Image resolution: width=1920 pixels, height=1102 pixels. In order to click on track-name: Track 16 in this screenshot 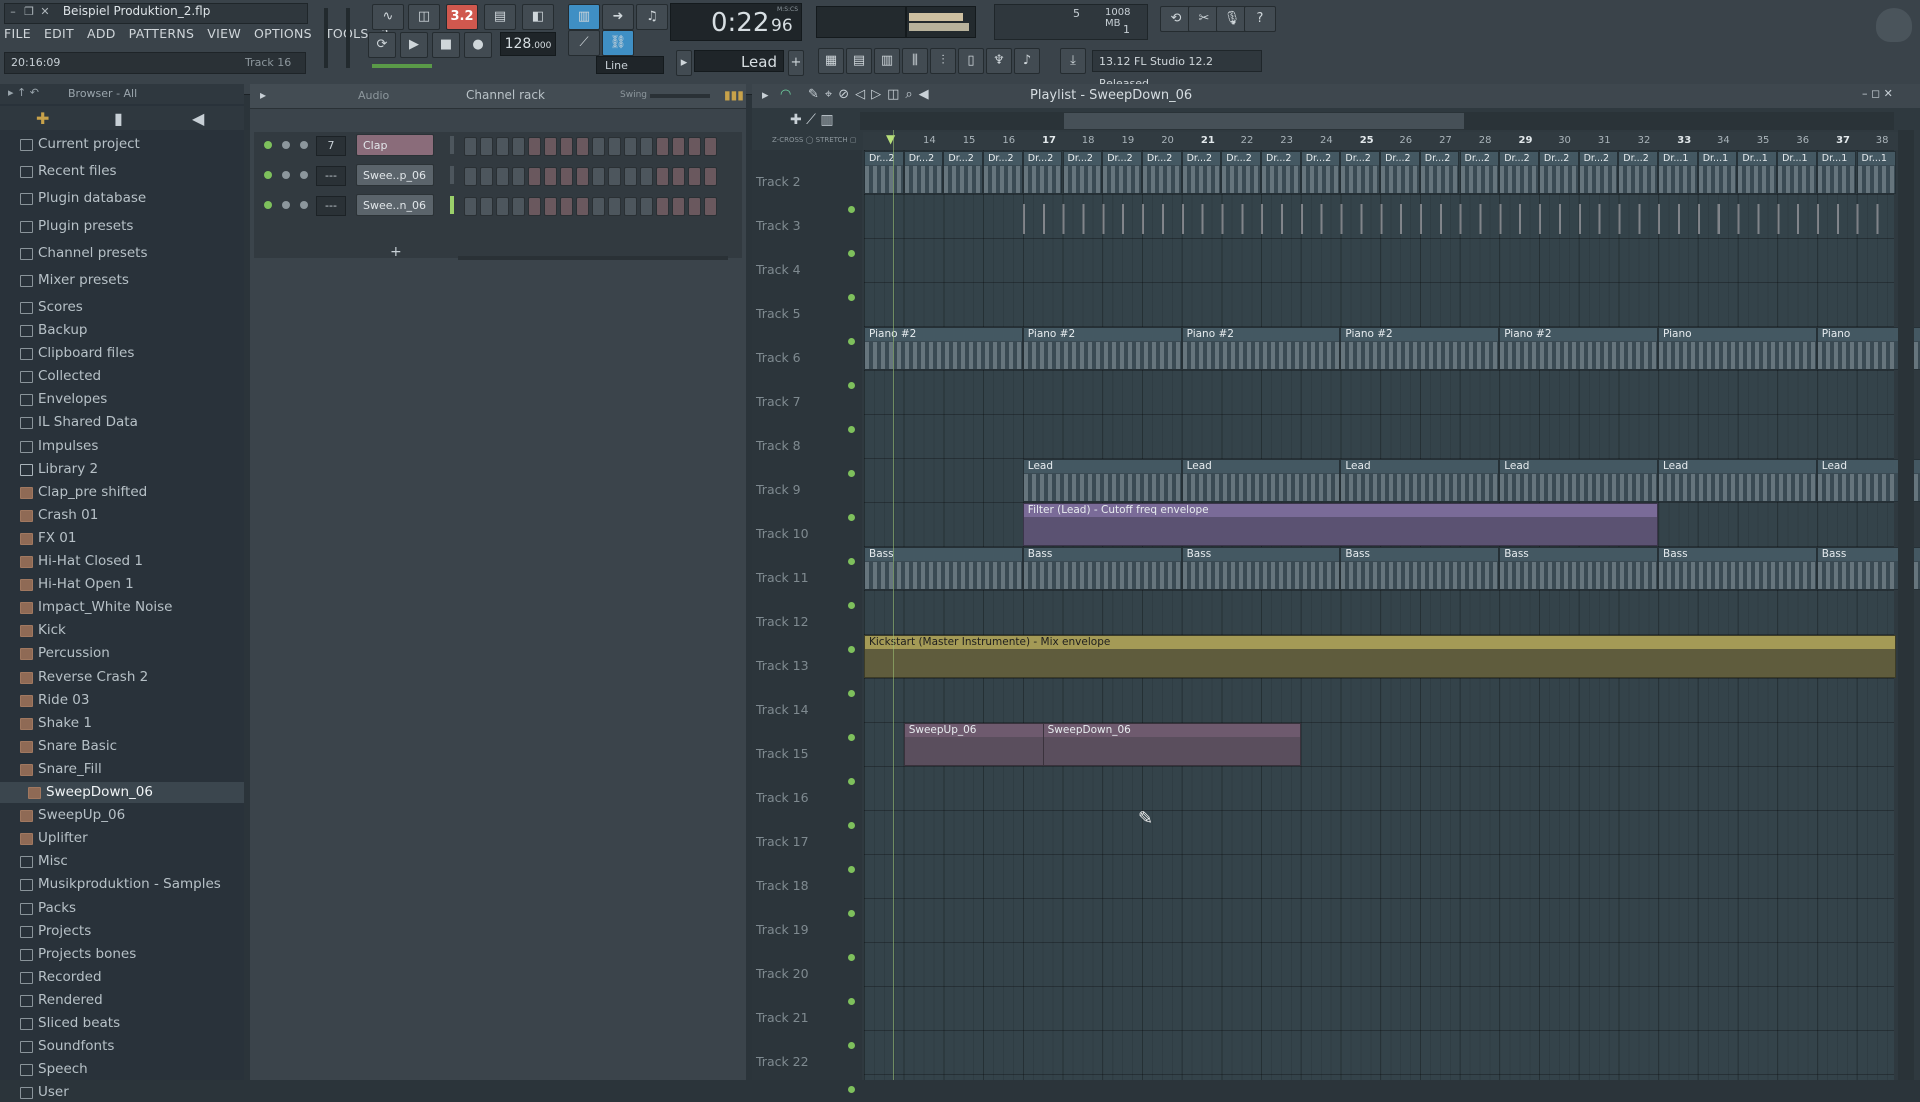, I will do `click(782, 798)`.